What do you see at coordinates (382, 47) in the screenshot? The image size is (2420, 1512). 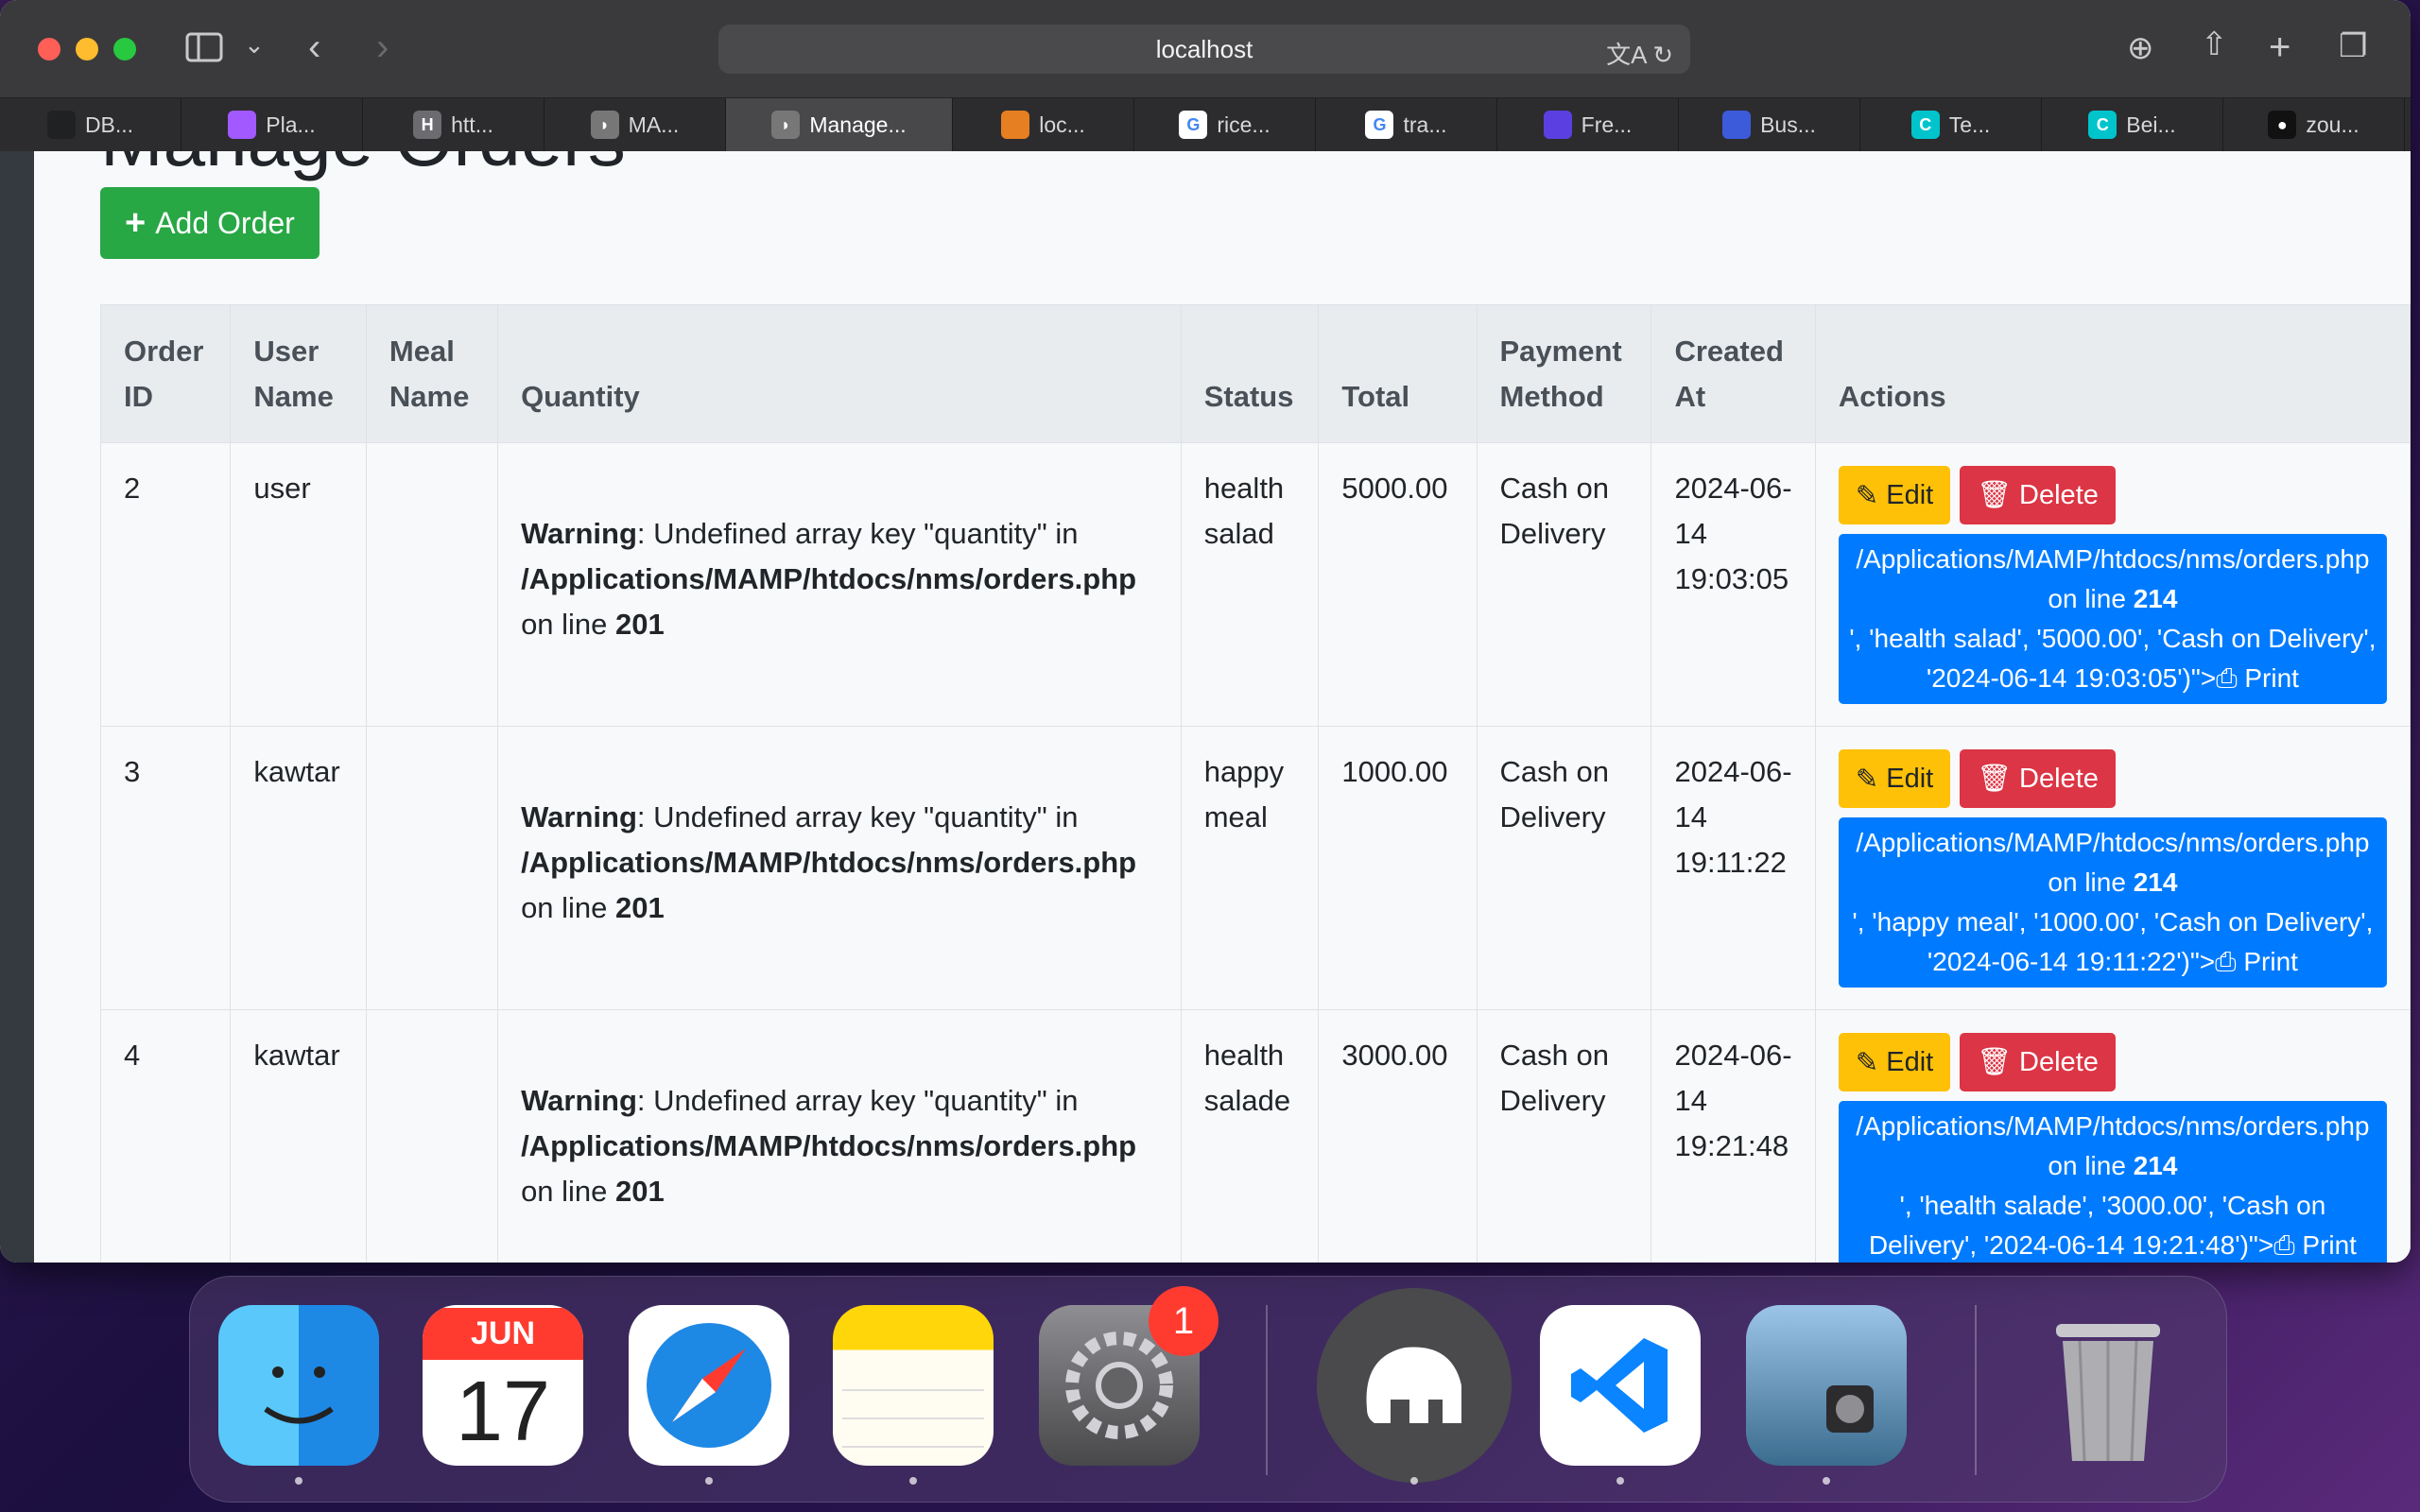 I see `forward-icon: ›` at bounding box center [382, 47].